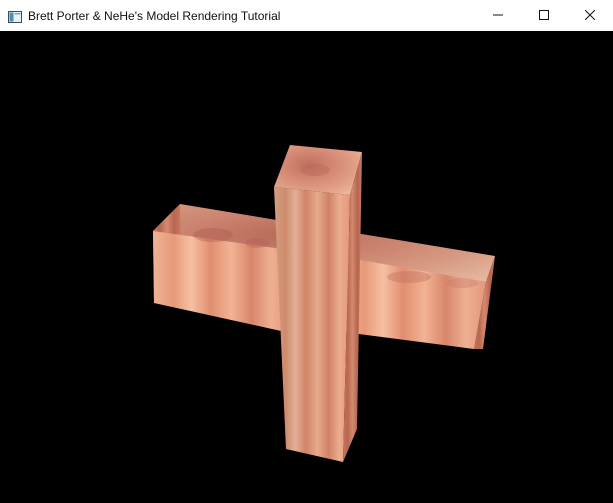 The width and height of the screenshot is (613, 503). I want to click on maximize-button, so click(544, 15).